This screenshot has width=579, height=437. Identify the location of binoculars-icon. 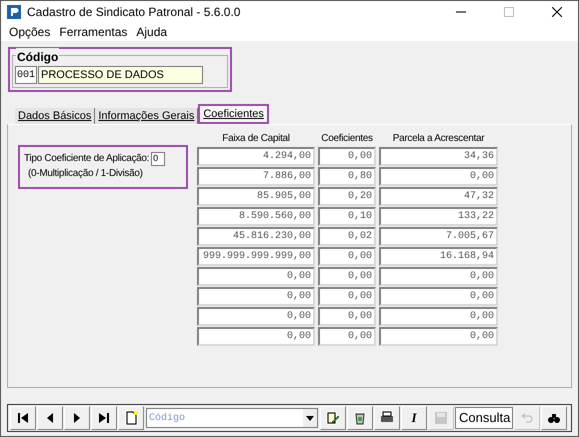
(554, 418).